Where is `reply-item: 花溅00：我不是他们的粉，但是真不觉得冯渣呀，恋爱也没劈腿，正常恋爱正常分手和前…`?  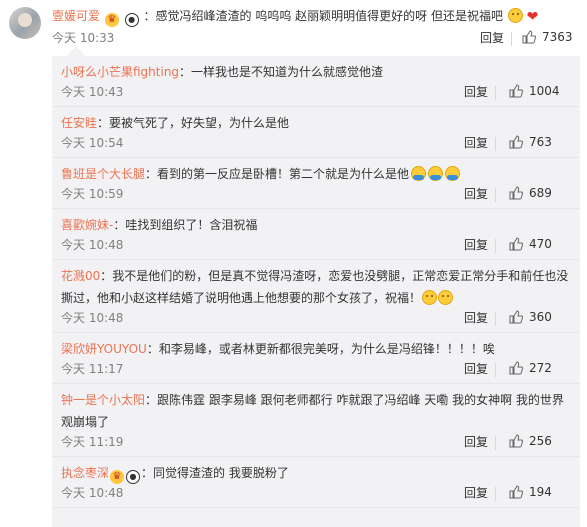 reply-item: 花溅00：我不是他们的粉，但是真不觉得冯渣呀，恋爱也没劈腿，正常恋爱正常分手和前… is located at coordinates (316, 296).